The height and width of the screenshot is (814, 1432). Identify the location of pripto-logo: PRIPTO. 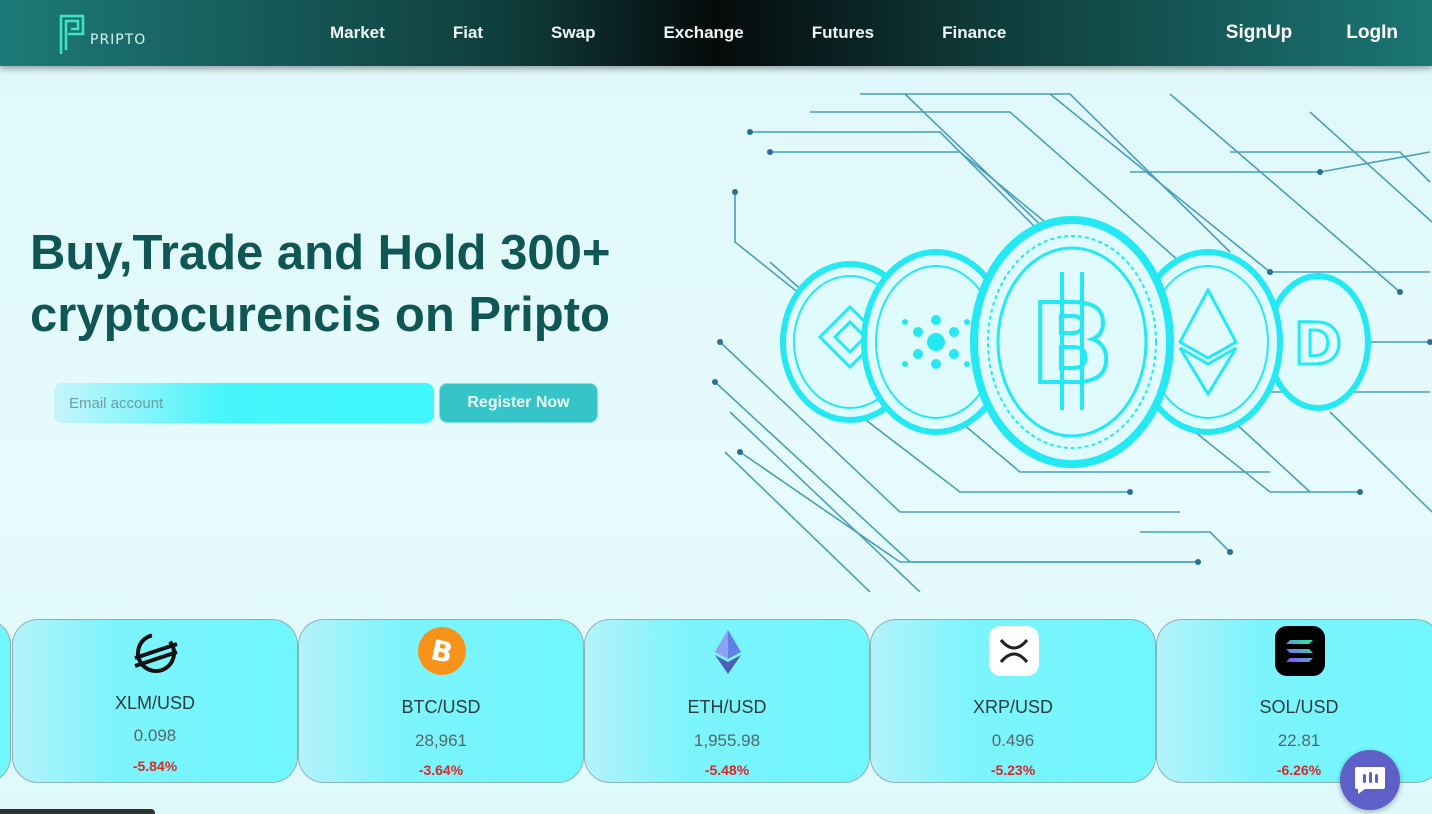
(102, 34).